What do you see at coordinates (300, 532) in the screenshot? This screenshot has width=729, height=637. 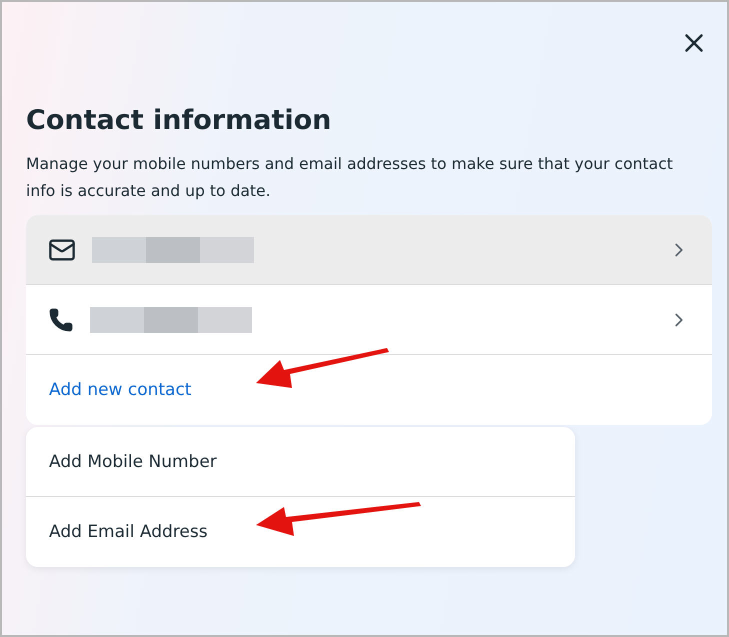 I see `menu-item: Add Email Address` at bounding box center [300, 532].